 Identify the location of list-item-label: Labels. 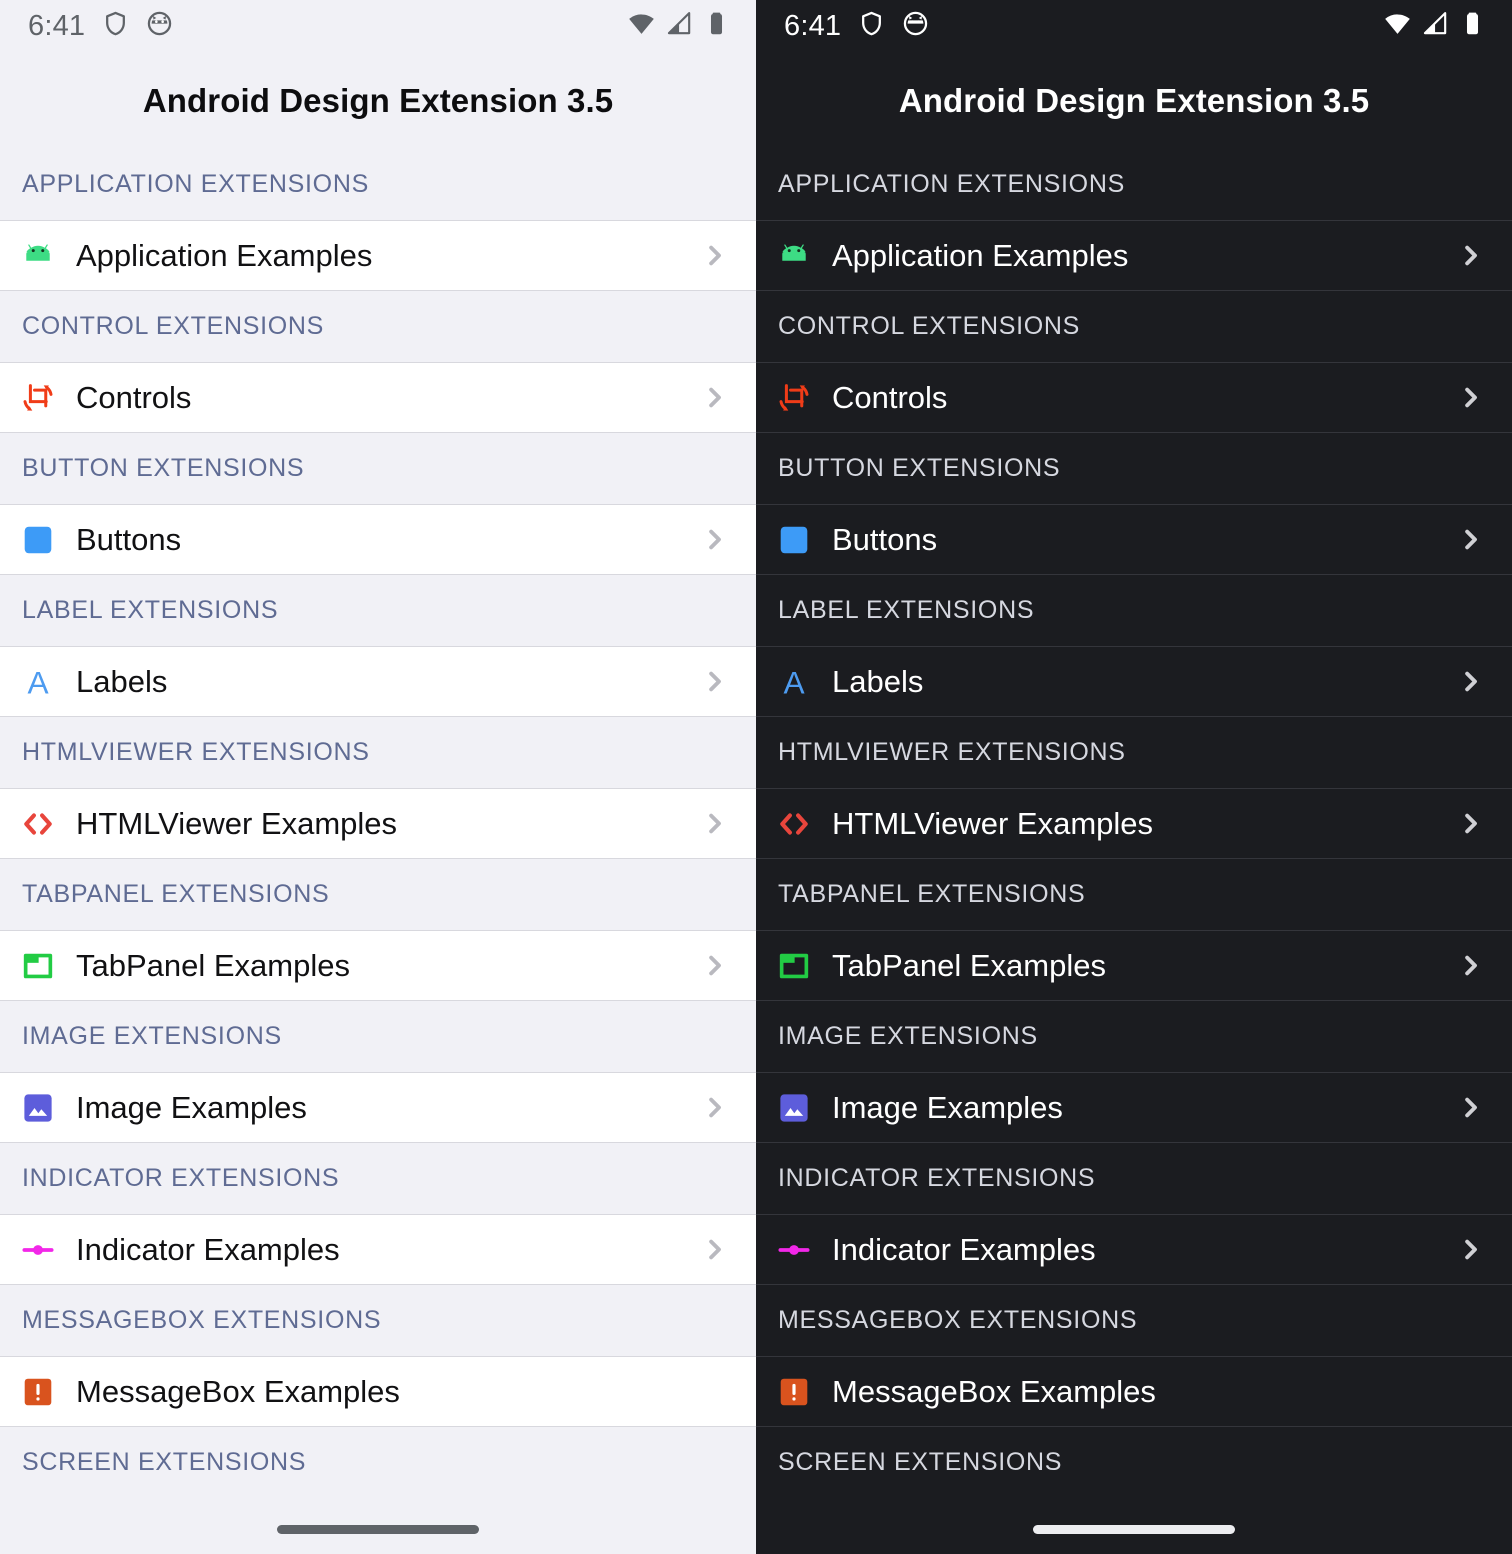
(122, 681).